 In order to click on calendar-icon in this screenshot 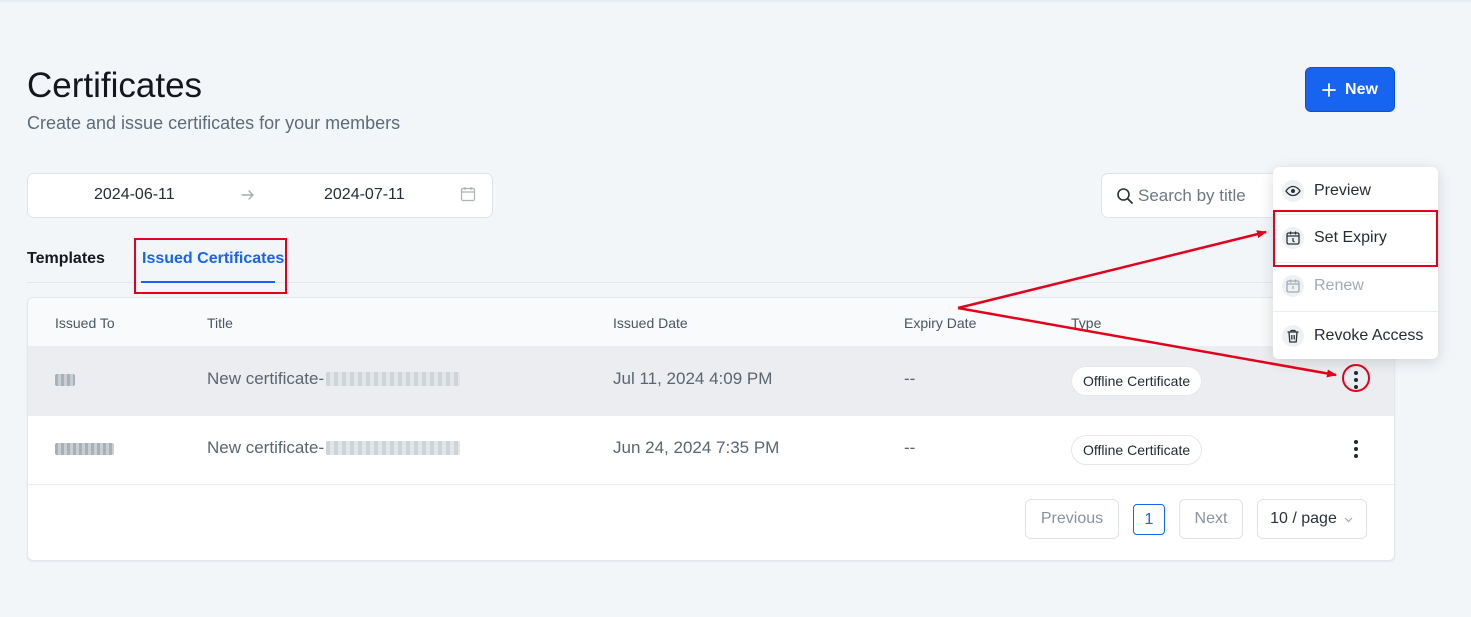, I will do `click(468, 194)`.